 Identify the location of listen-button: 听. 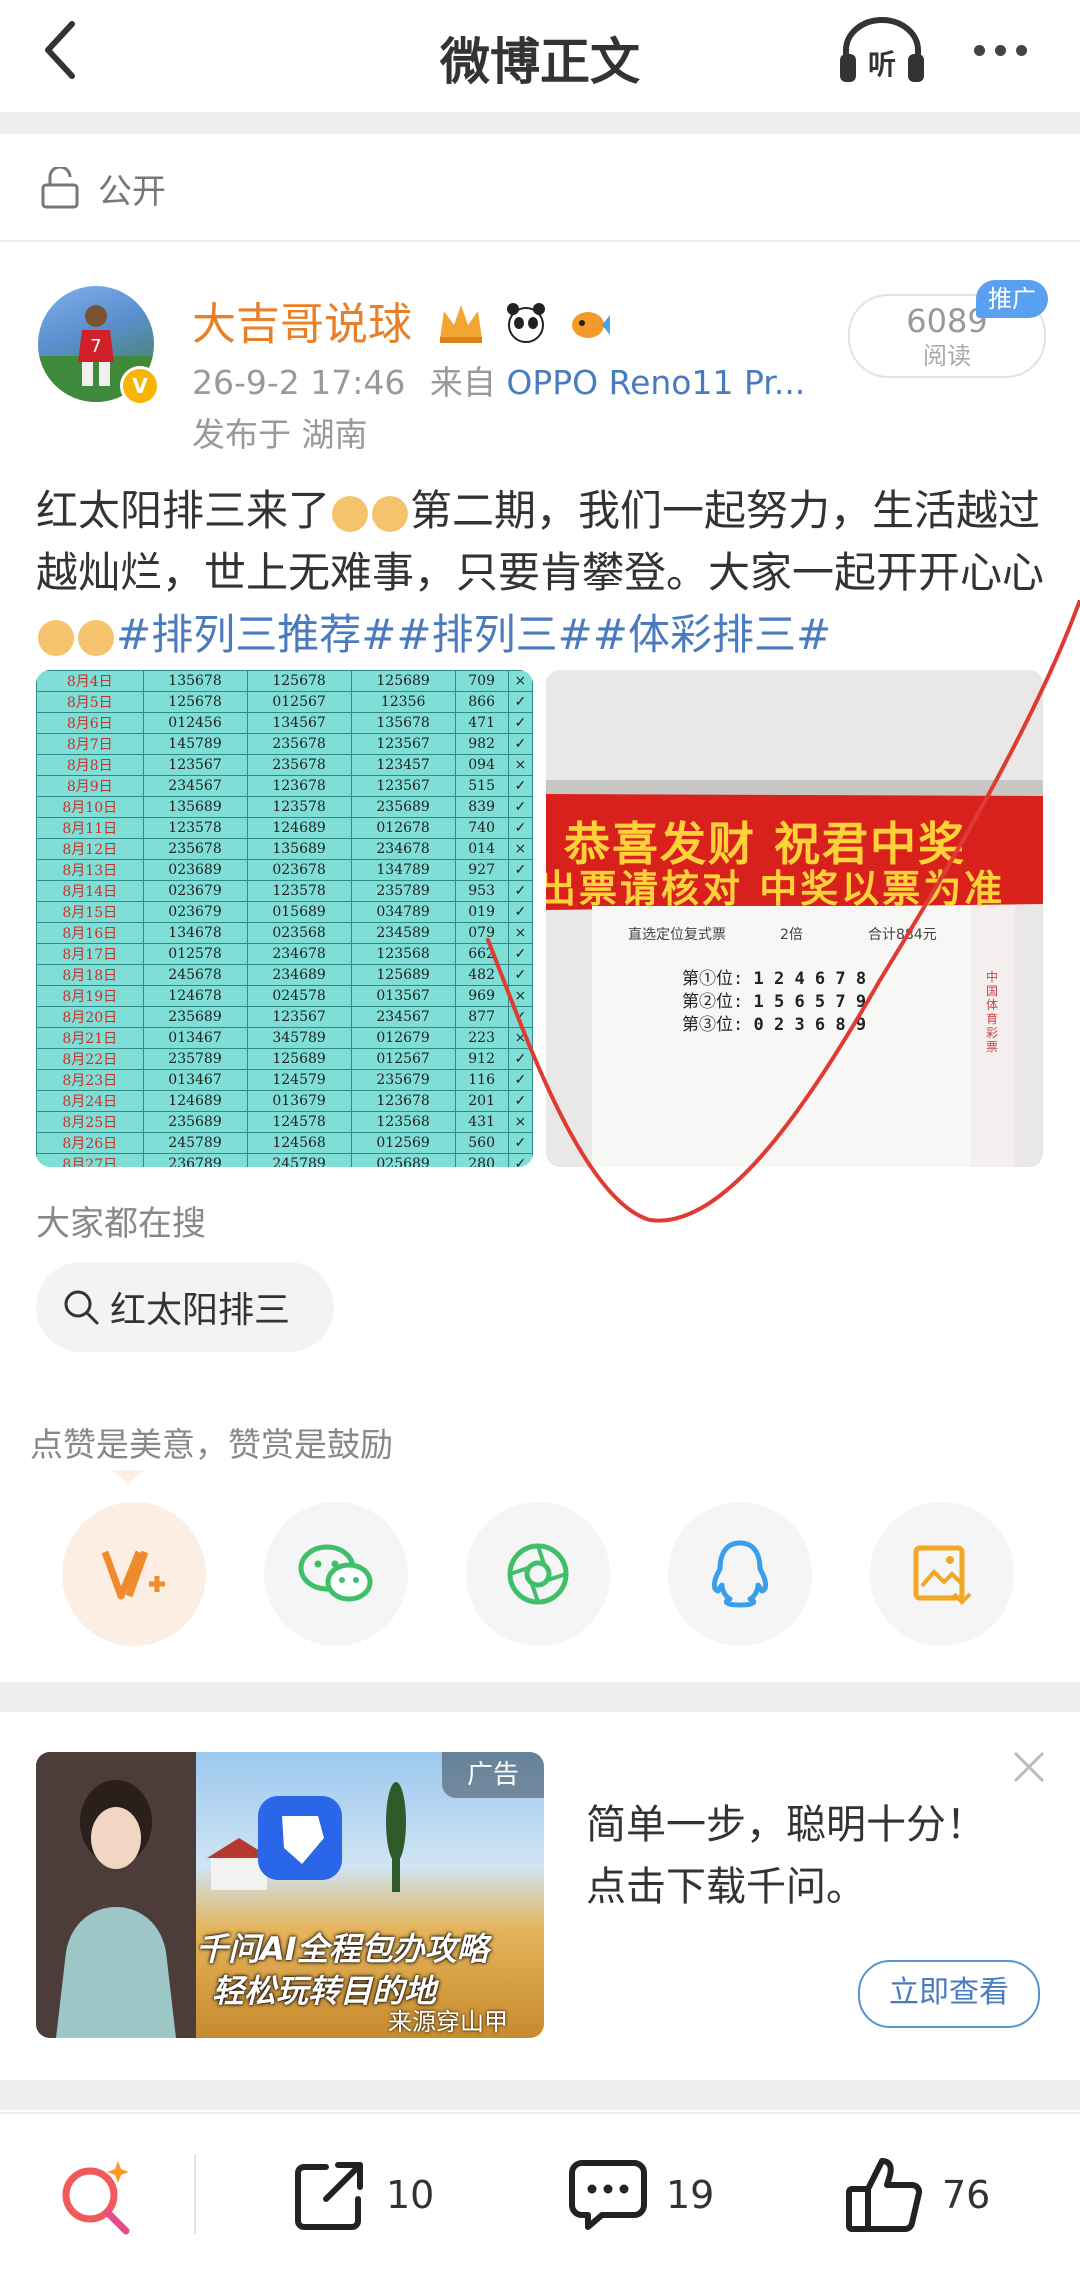
(882, 50).